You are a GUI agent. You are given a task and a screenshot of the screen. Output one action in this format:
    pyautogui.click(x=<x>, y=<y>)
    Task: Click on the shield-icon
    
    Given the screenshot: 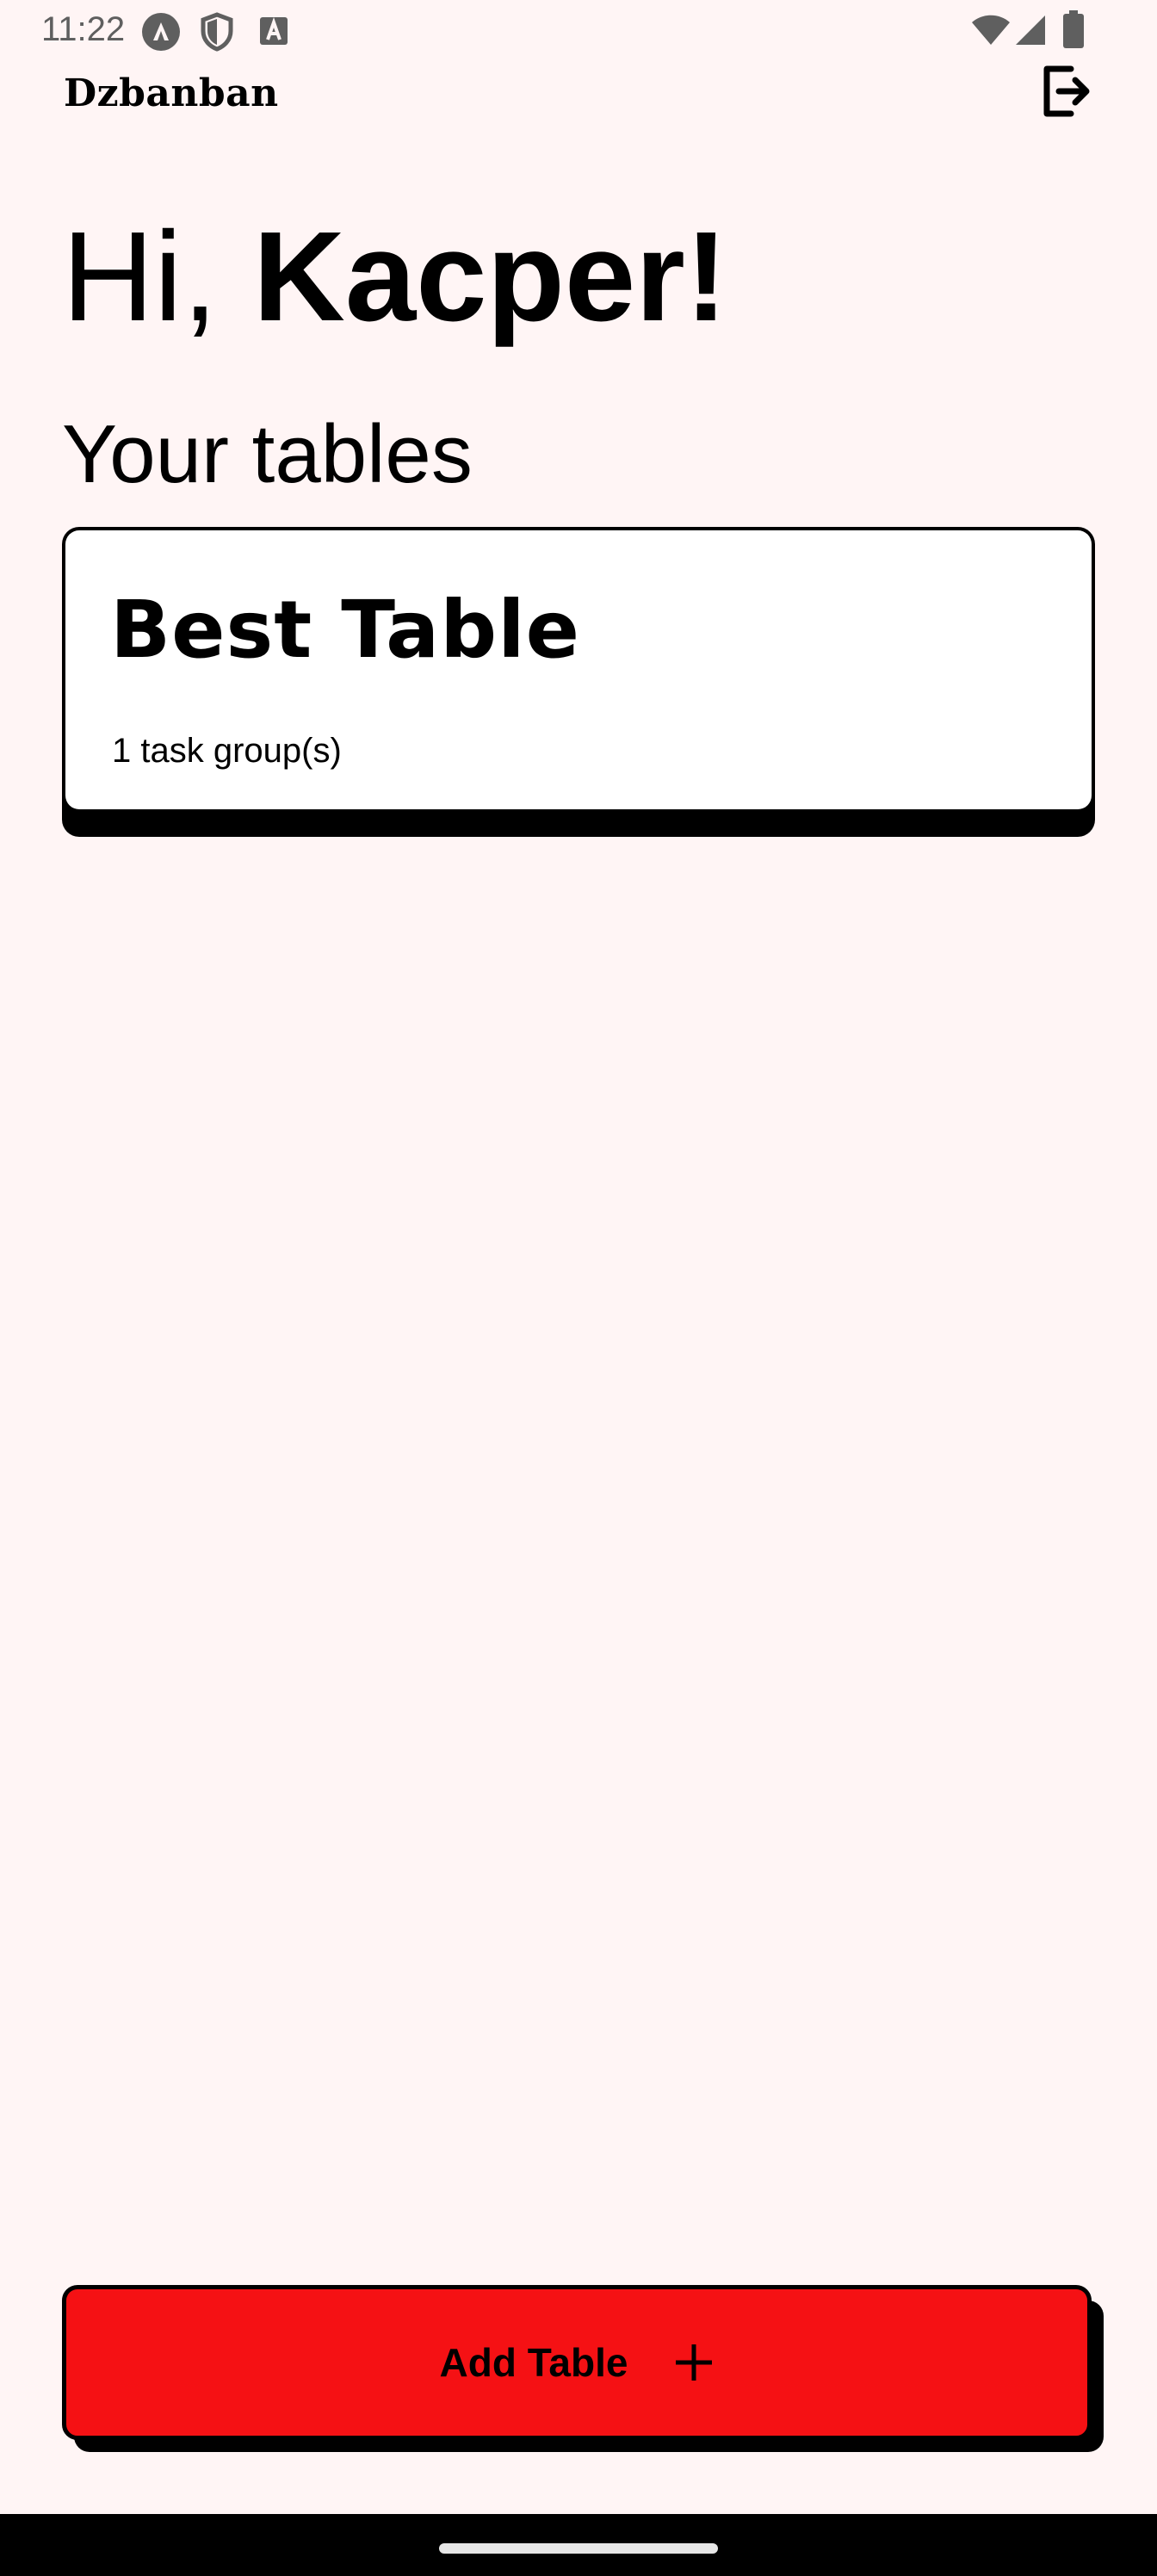 What is the action you would take?
    pyautogui.click(x=217, y=32)
    